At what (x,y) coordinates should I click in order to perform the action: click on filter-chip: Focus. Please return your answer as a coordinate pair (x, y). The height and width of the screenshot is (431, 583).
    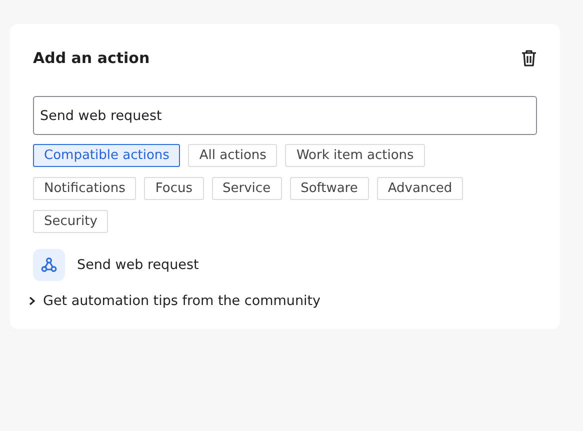
    Looking at the image, I should click on (174, 188).